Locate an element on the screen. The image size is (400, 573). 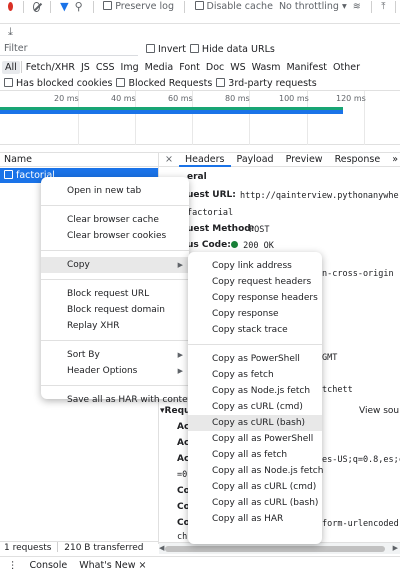
blocked-requests-label: Blocked Requests is located at coordinates (170, 83).